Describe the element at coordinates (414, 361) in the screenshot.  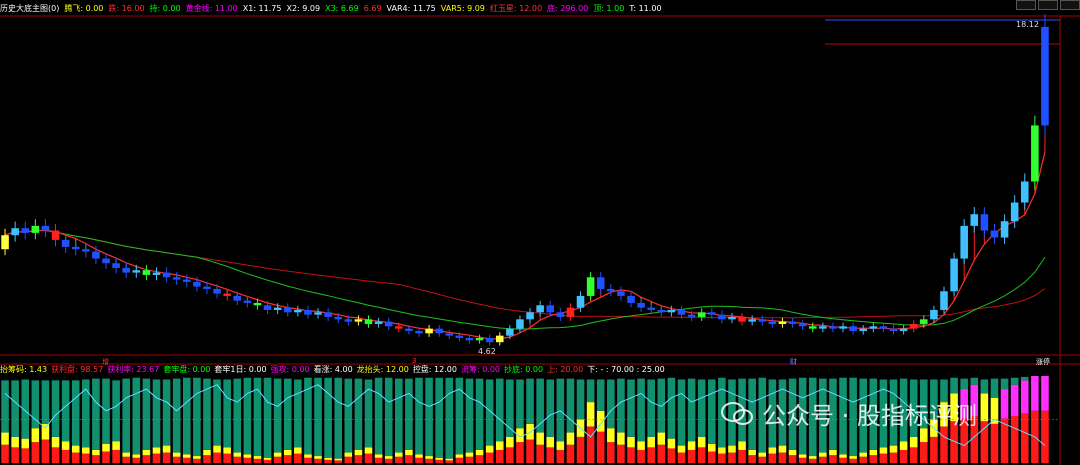
I see `event-marker-2: 3` at that location.